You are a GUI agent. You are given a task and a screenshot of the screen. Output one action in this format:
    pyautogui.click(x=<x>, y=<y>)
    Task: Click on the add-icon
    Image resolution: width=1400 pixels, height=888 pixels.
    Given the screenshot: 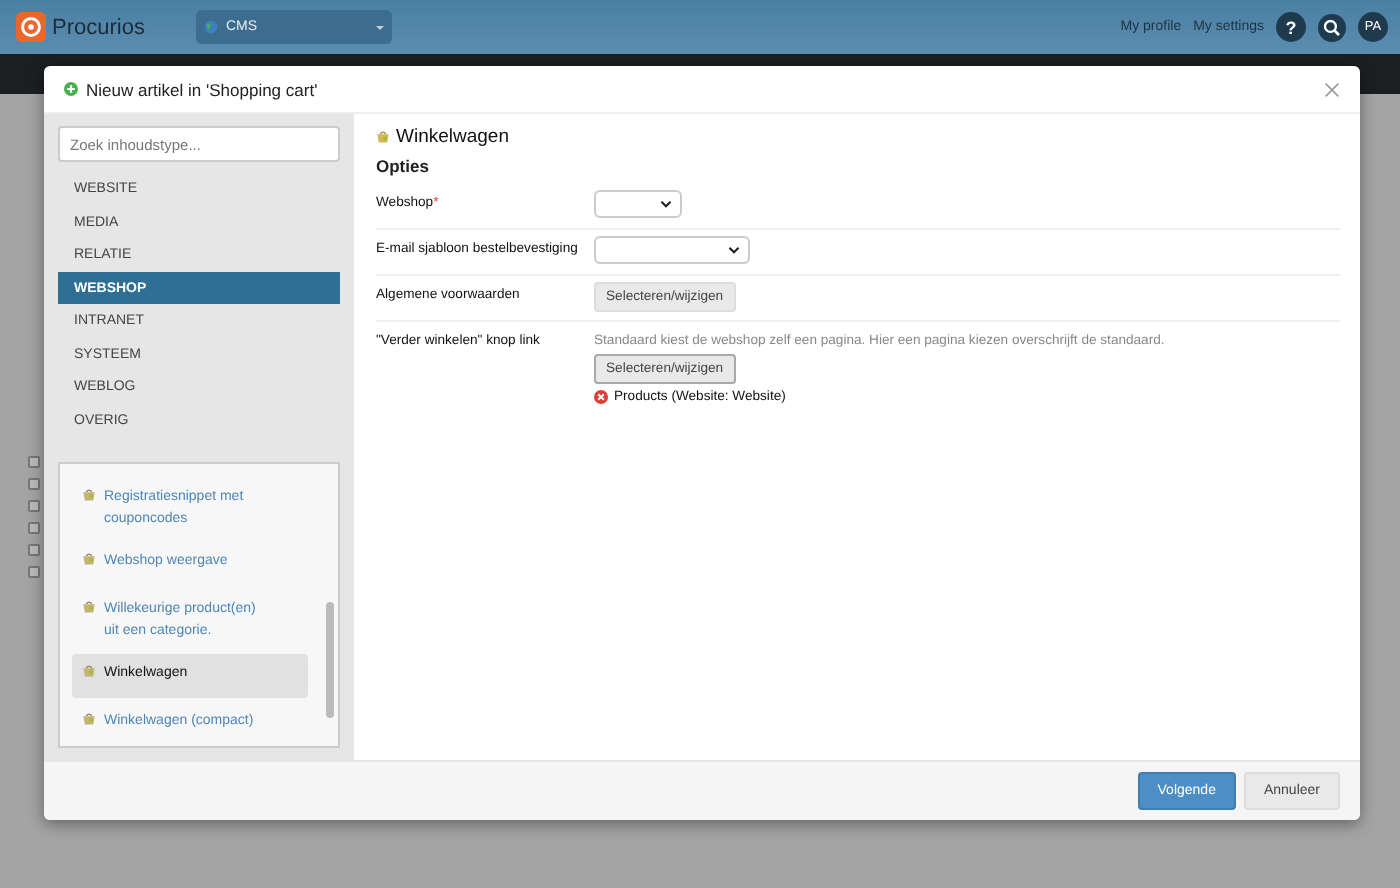 What is the action you would take?
    pyautogui.click(x=71, y=89)
    